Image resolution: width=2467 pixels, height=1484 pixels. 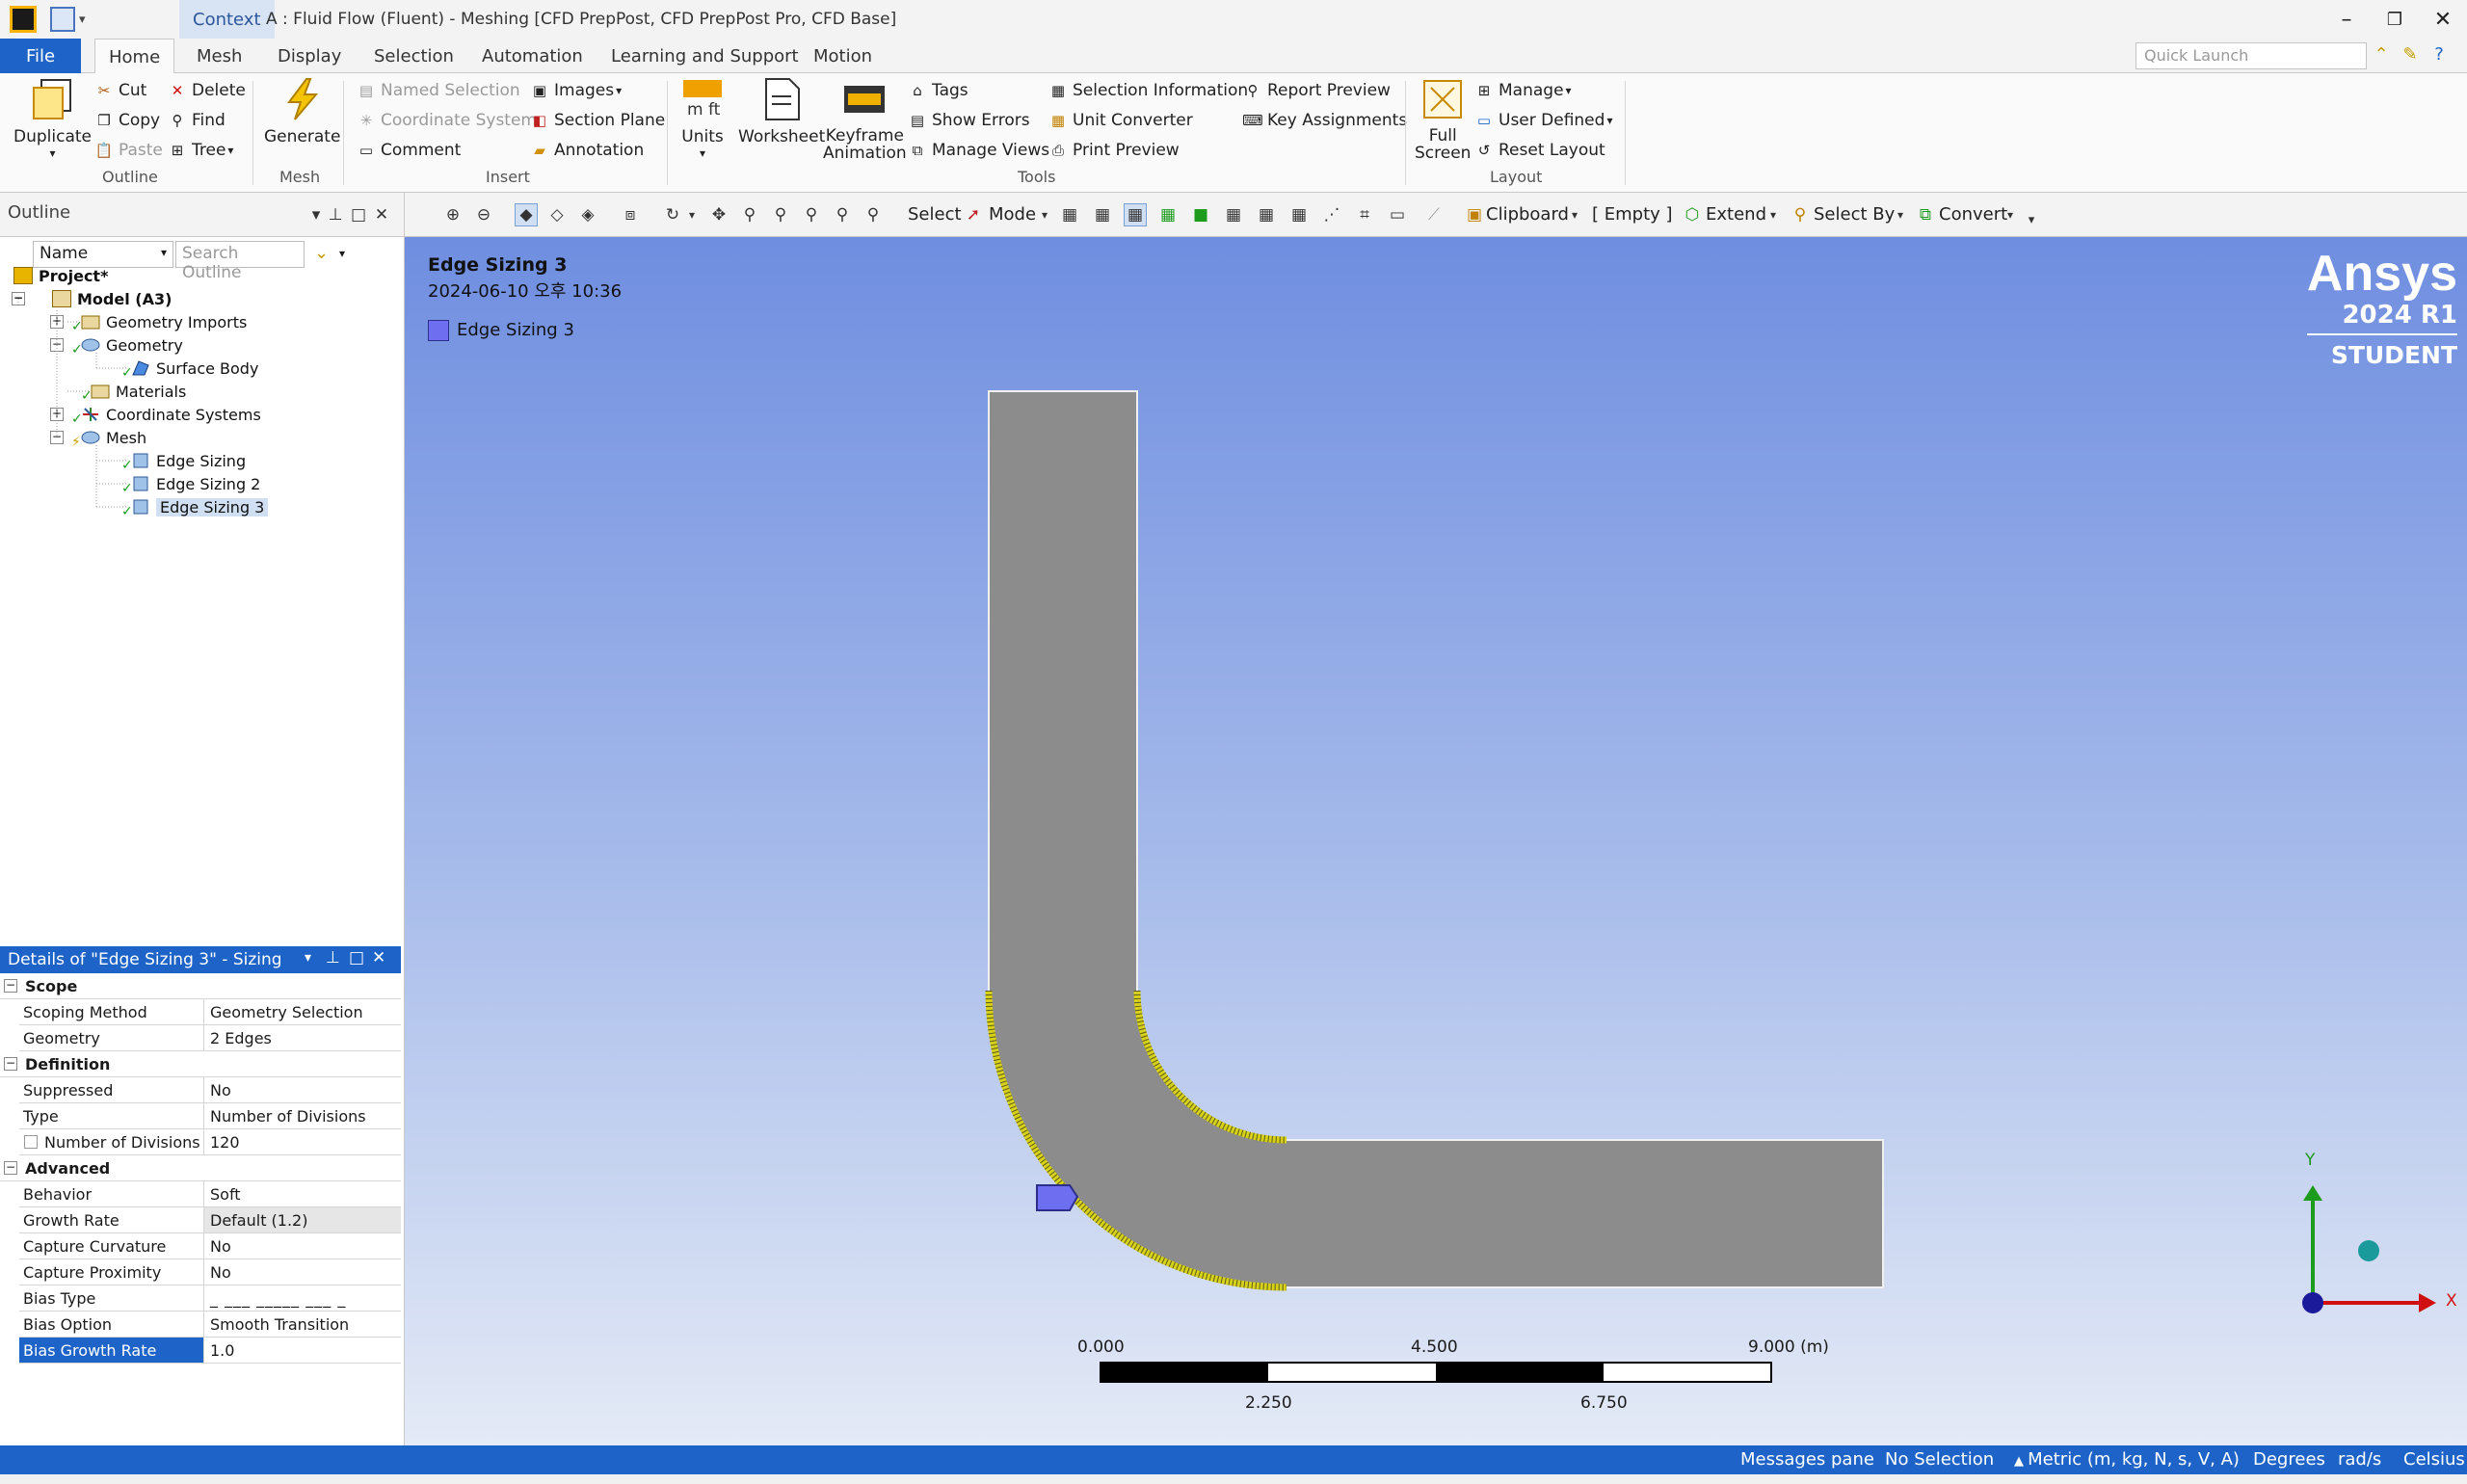 I want to click on details-section-definition: − Definition, so click(x=200, y=1064).